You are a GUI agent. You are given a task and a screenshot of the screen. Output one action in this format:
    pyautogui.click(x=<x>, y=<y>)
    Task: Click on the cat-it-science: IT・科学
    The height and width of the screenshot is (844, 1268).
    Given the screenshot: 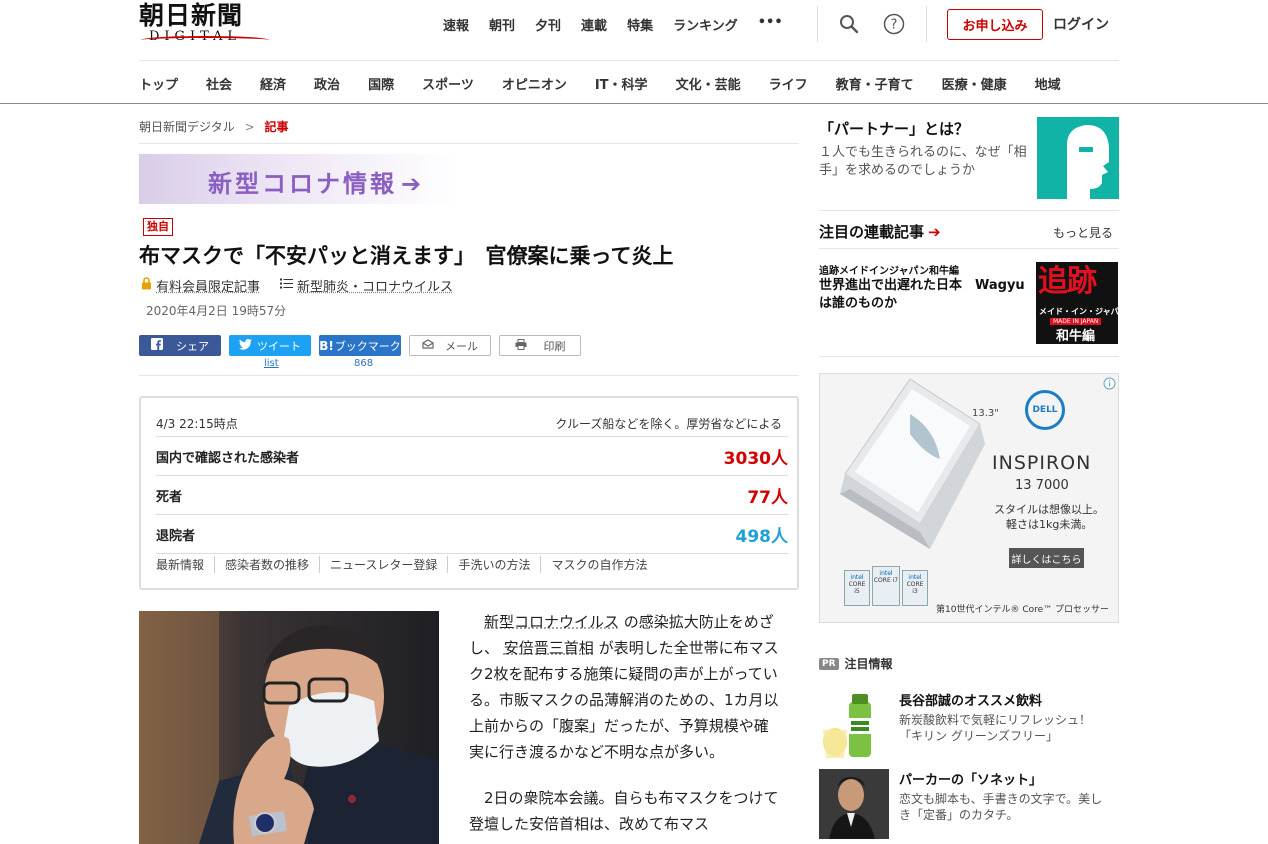 What is the action you would take?
    pyautogui.click(x=621, y=83)
    